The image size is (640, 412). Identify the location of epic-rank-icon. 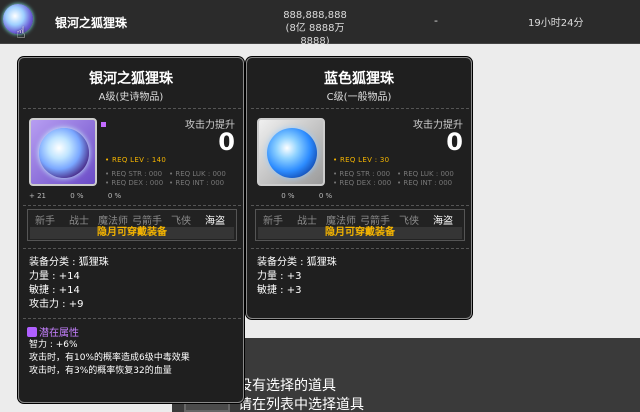
(103, 124).